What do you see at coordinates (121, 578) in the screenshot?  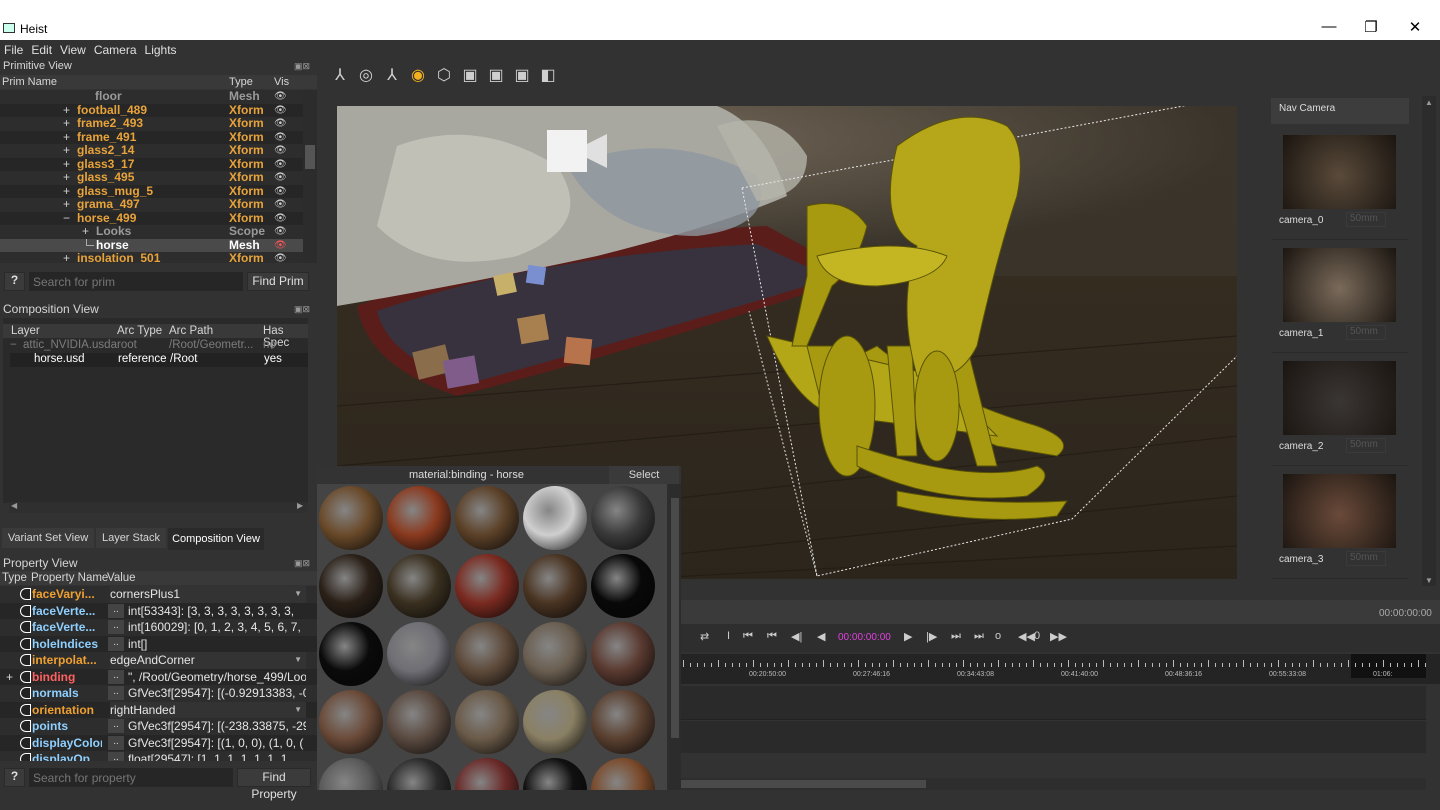 I see `col-value: Value` at bounding box center [121, 578].